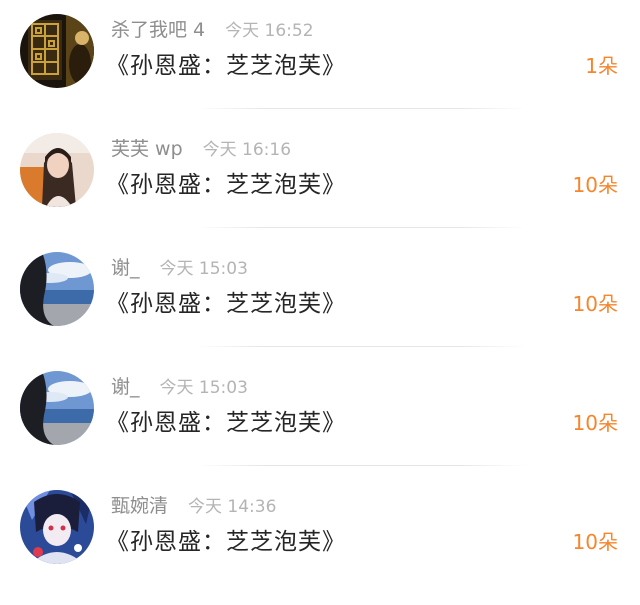 The width and height of the screenshot is (640, 605). Describe the element at coordinates (232, 506) in the screenshot. I see `timestamp: 今天 14:36` at that location.